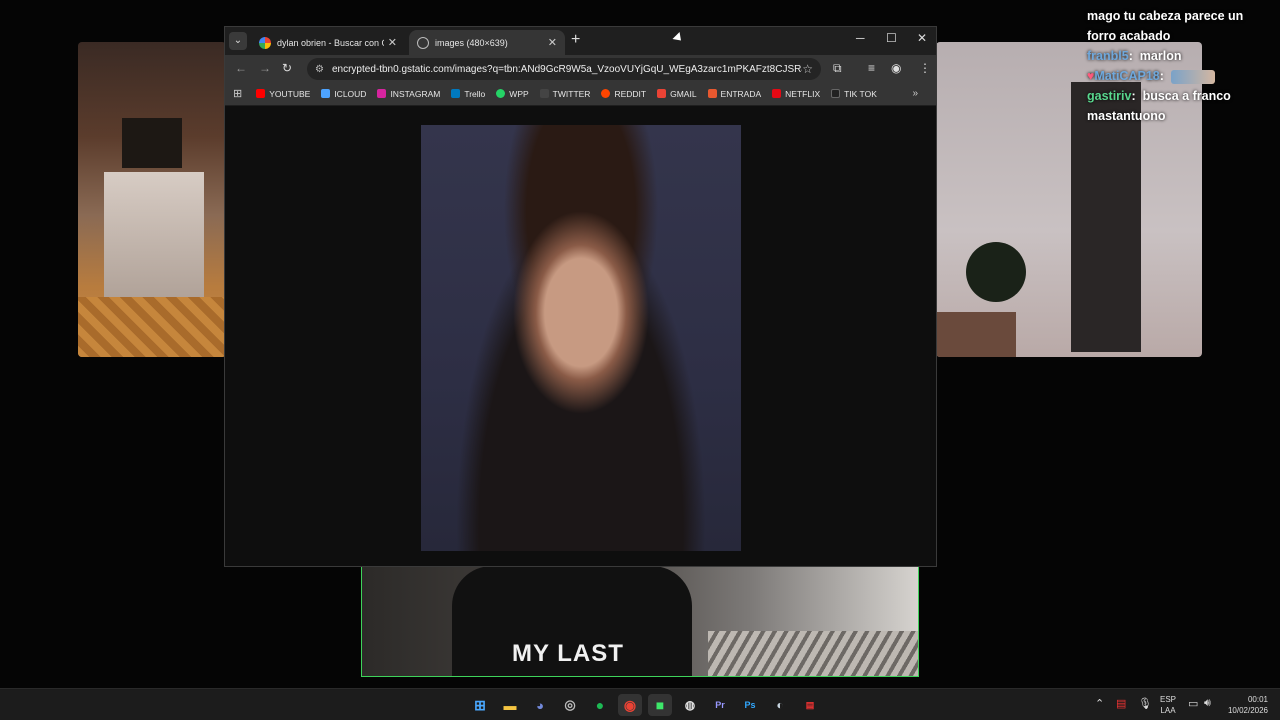  Describe the element at coordinates (1159, 96) in the screenshot. I see `chat-line: gastiriv: busca a franco` at that location.